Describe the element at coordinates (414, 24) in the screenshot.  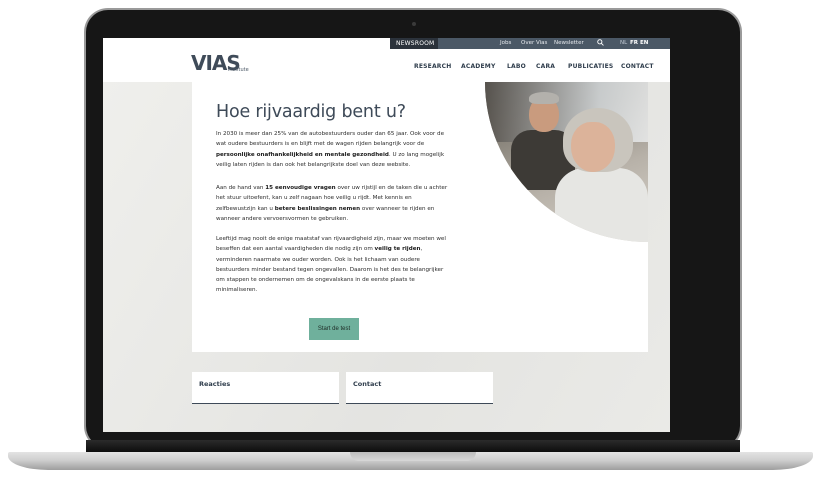
I see `webcam` at that location.